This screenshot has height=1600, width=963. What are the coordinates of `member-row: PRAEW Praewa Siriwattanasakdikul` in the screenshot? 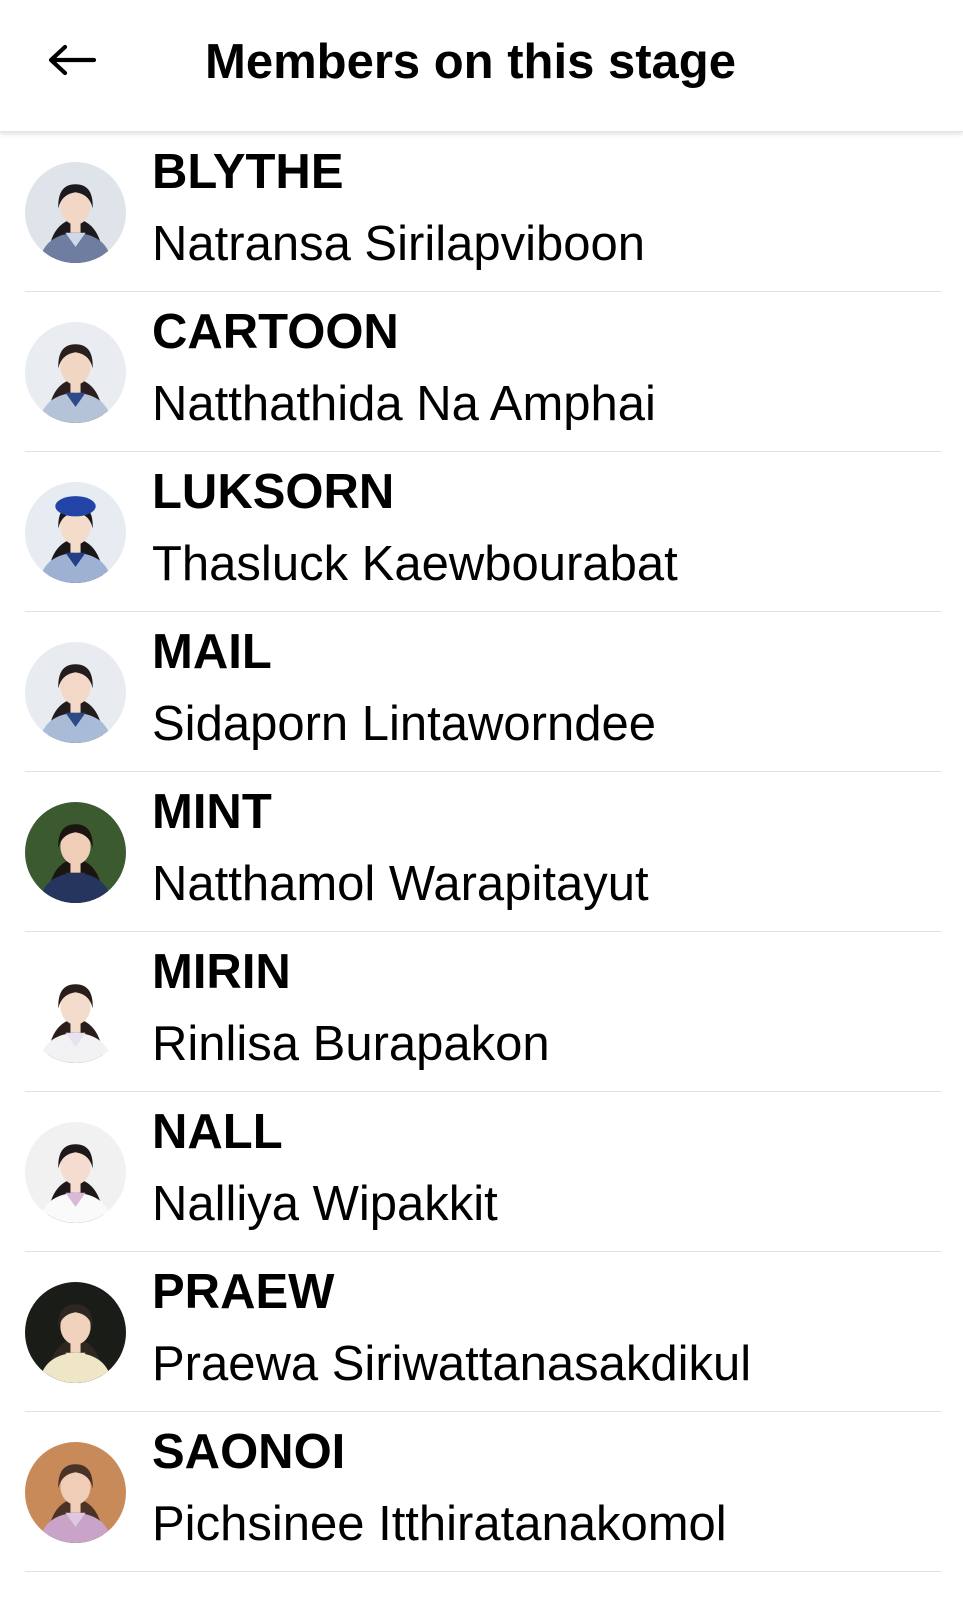 It's located at (481, 1332).